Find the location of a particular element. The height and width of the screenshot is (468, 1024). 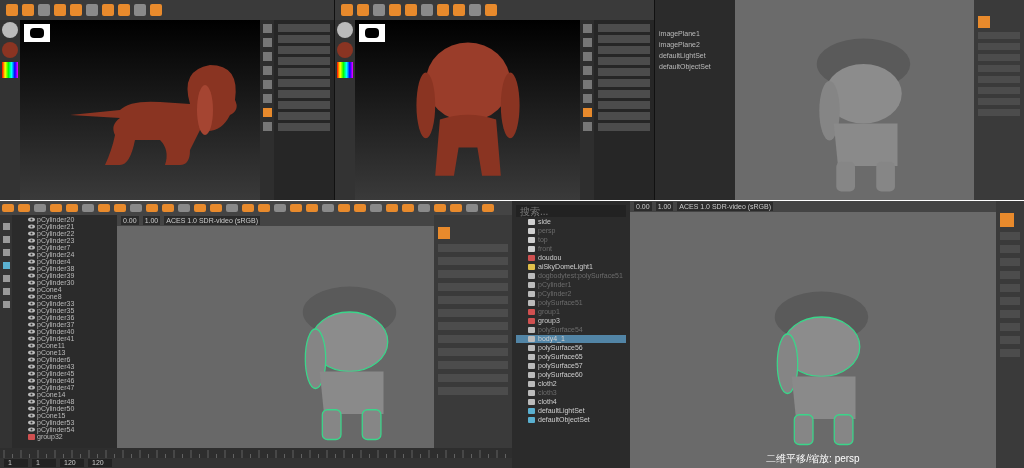

camera-label: 二维平移/缩放: persp is located at coordinates (813, 458).